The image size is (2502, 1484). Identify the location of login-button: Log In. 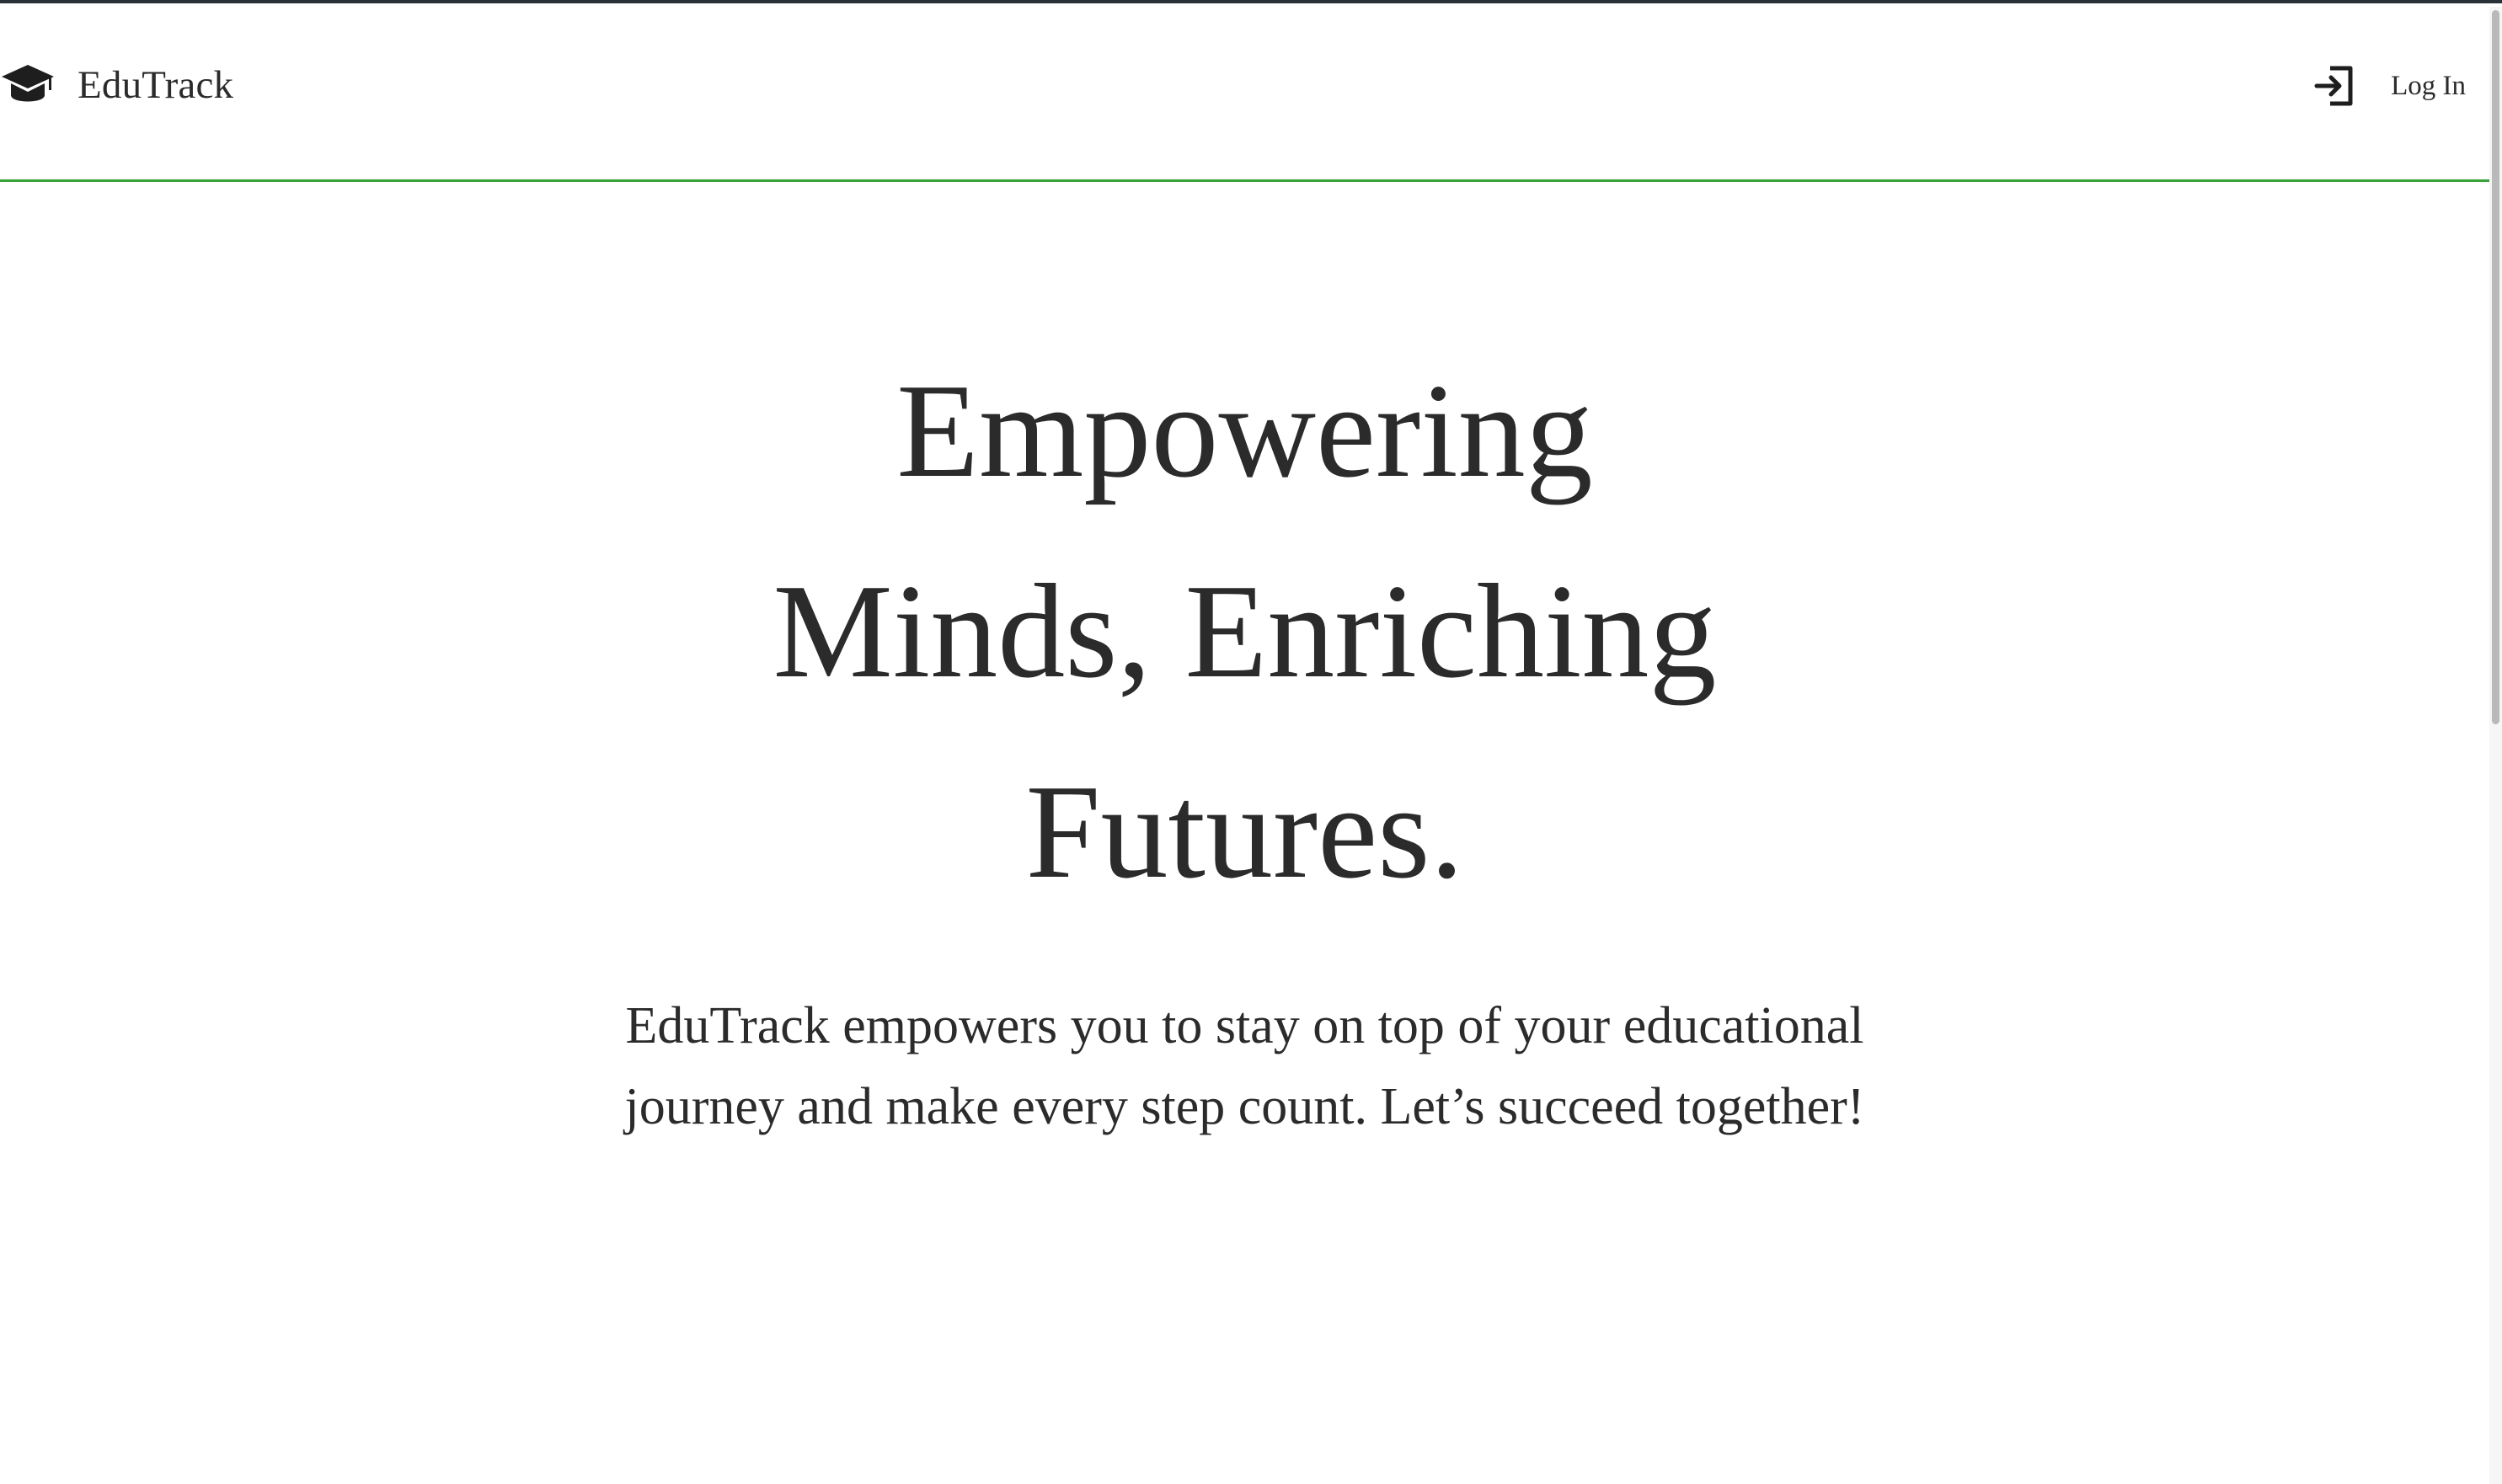
(2389, 86).